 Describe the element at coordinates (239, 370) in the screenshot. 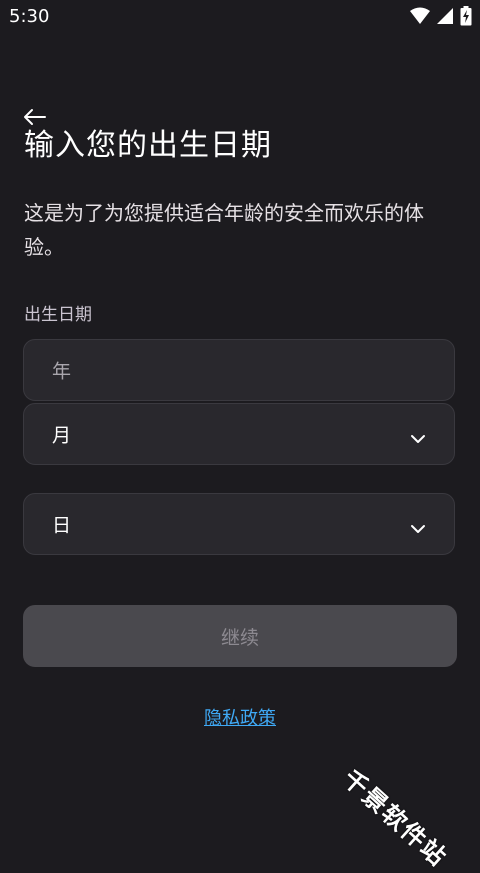

I see `year-input: 年` at that location.